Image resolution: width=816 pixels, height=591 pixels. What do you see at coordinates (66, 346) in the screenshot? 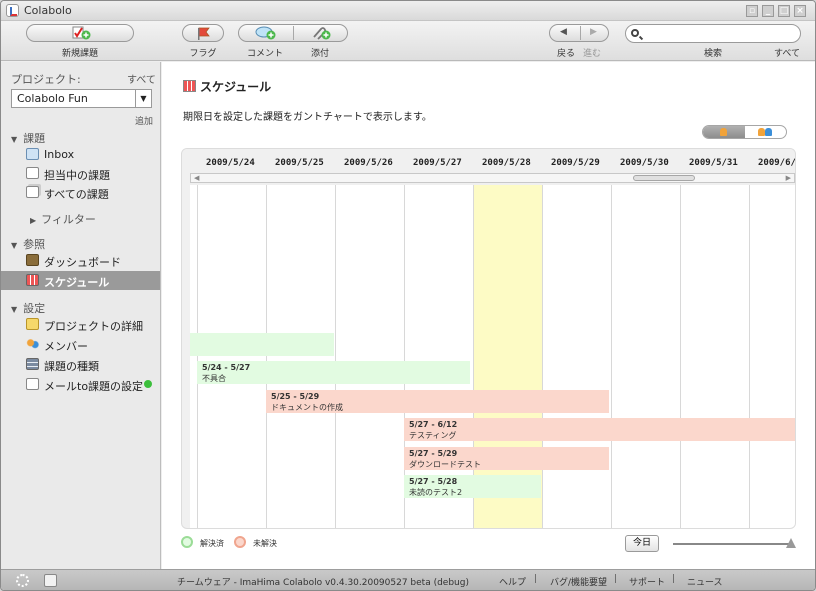
I see `sidebar-item-label: メンバー` at bounding box center [66, 346].